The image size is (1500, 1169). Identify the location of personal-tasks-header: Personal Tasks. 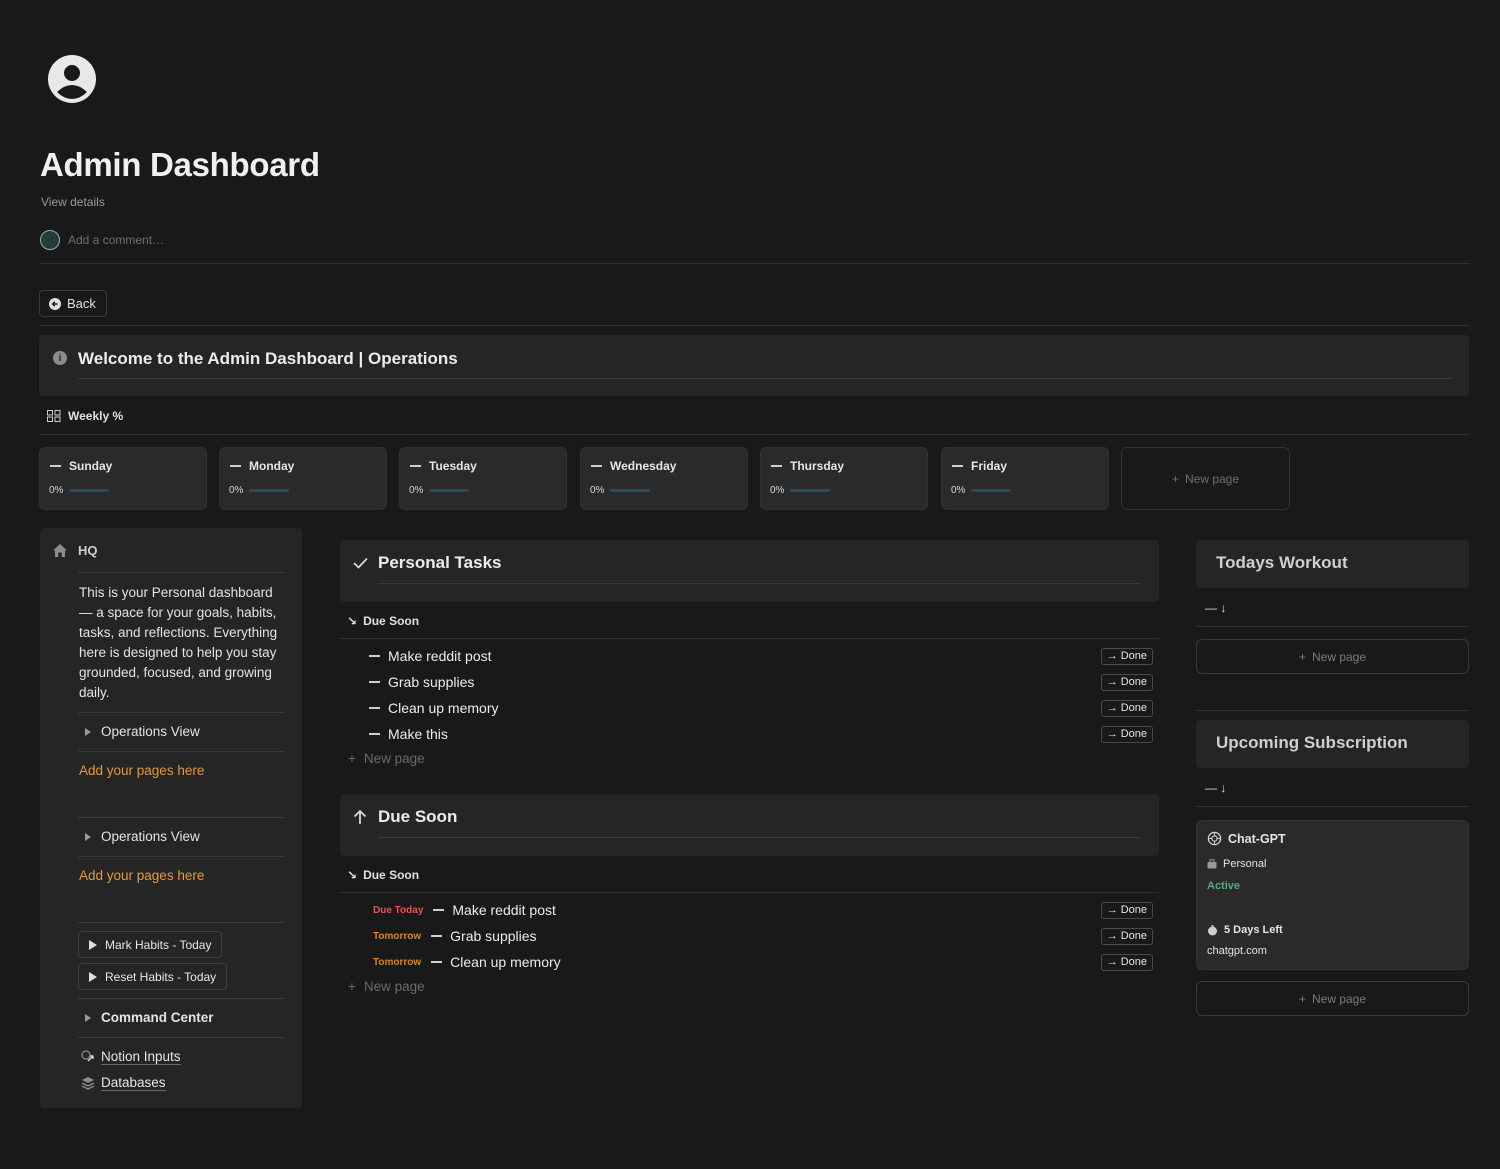
(749, 571).